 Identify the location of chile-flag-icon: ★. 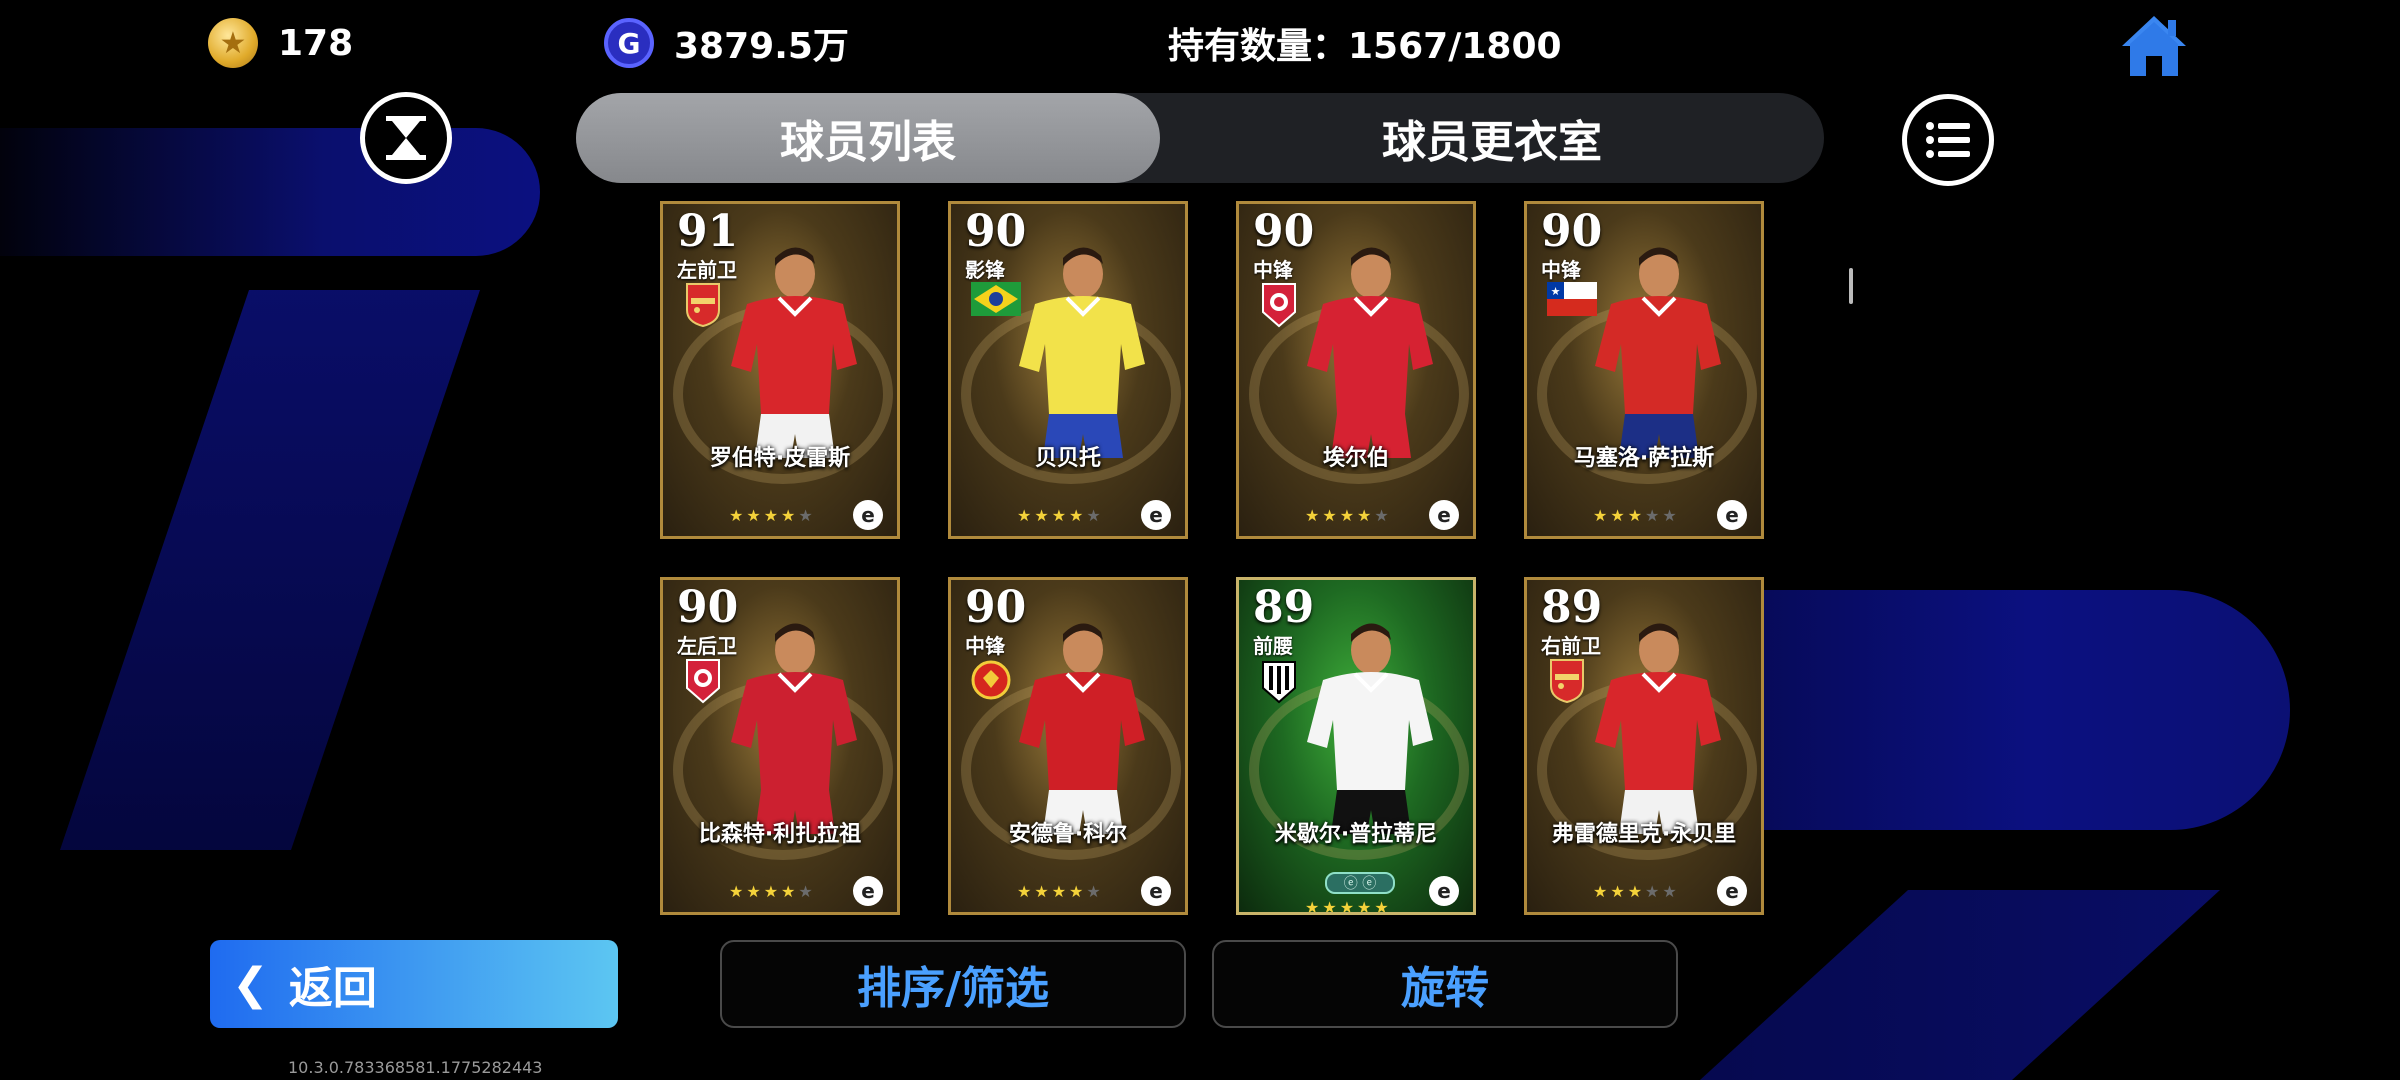
(1572, 305).